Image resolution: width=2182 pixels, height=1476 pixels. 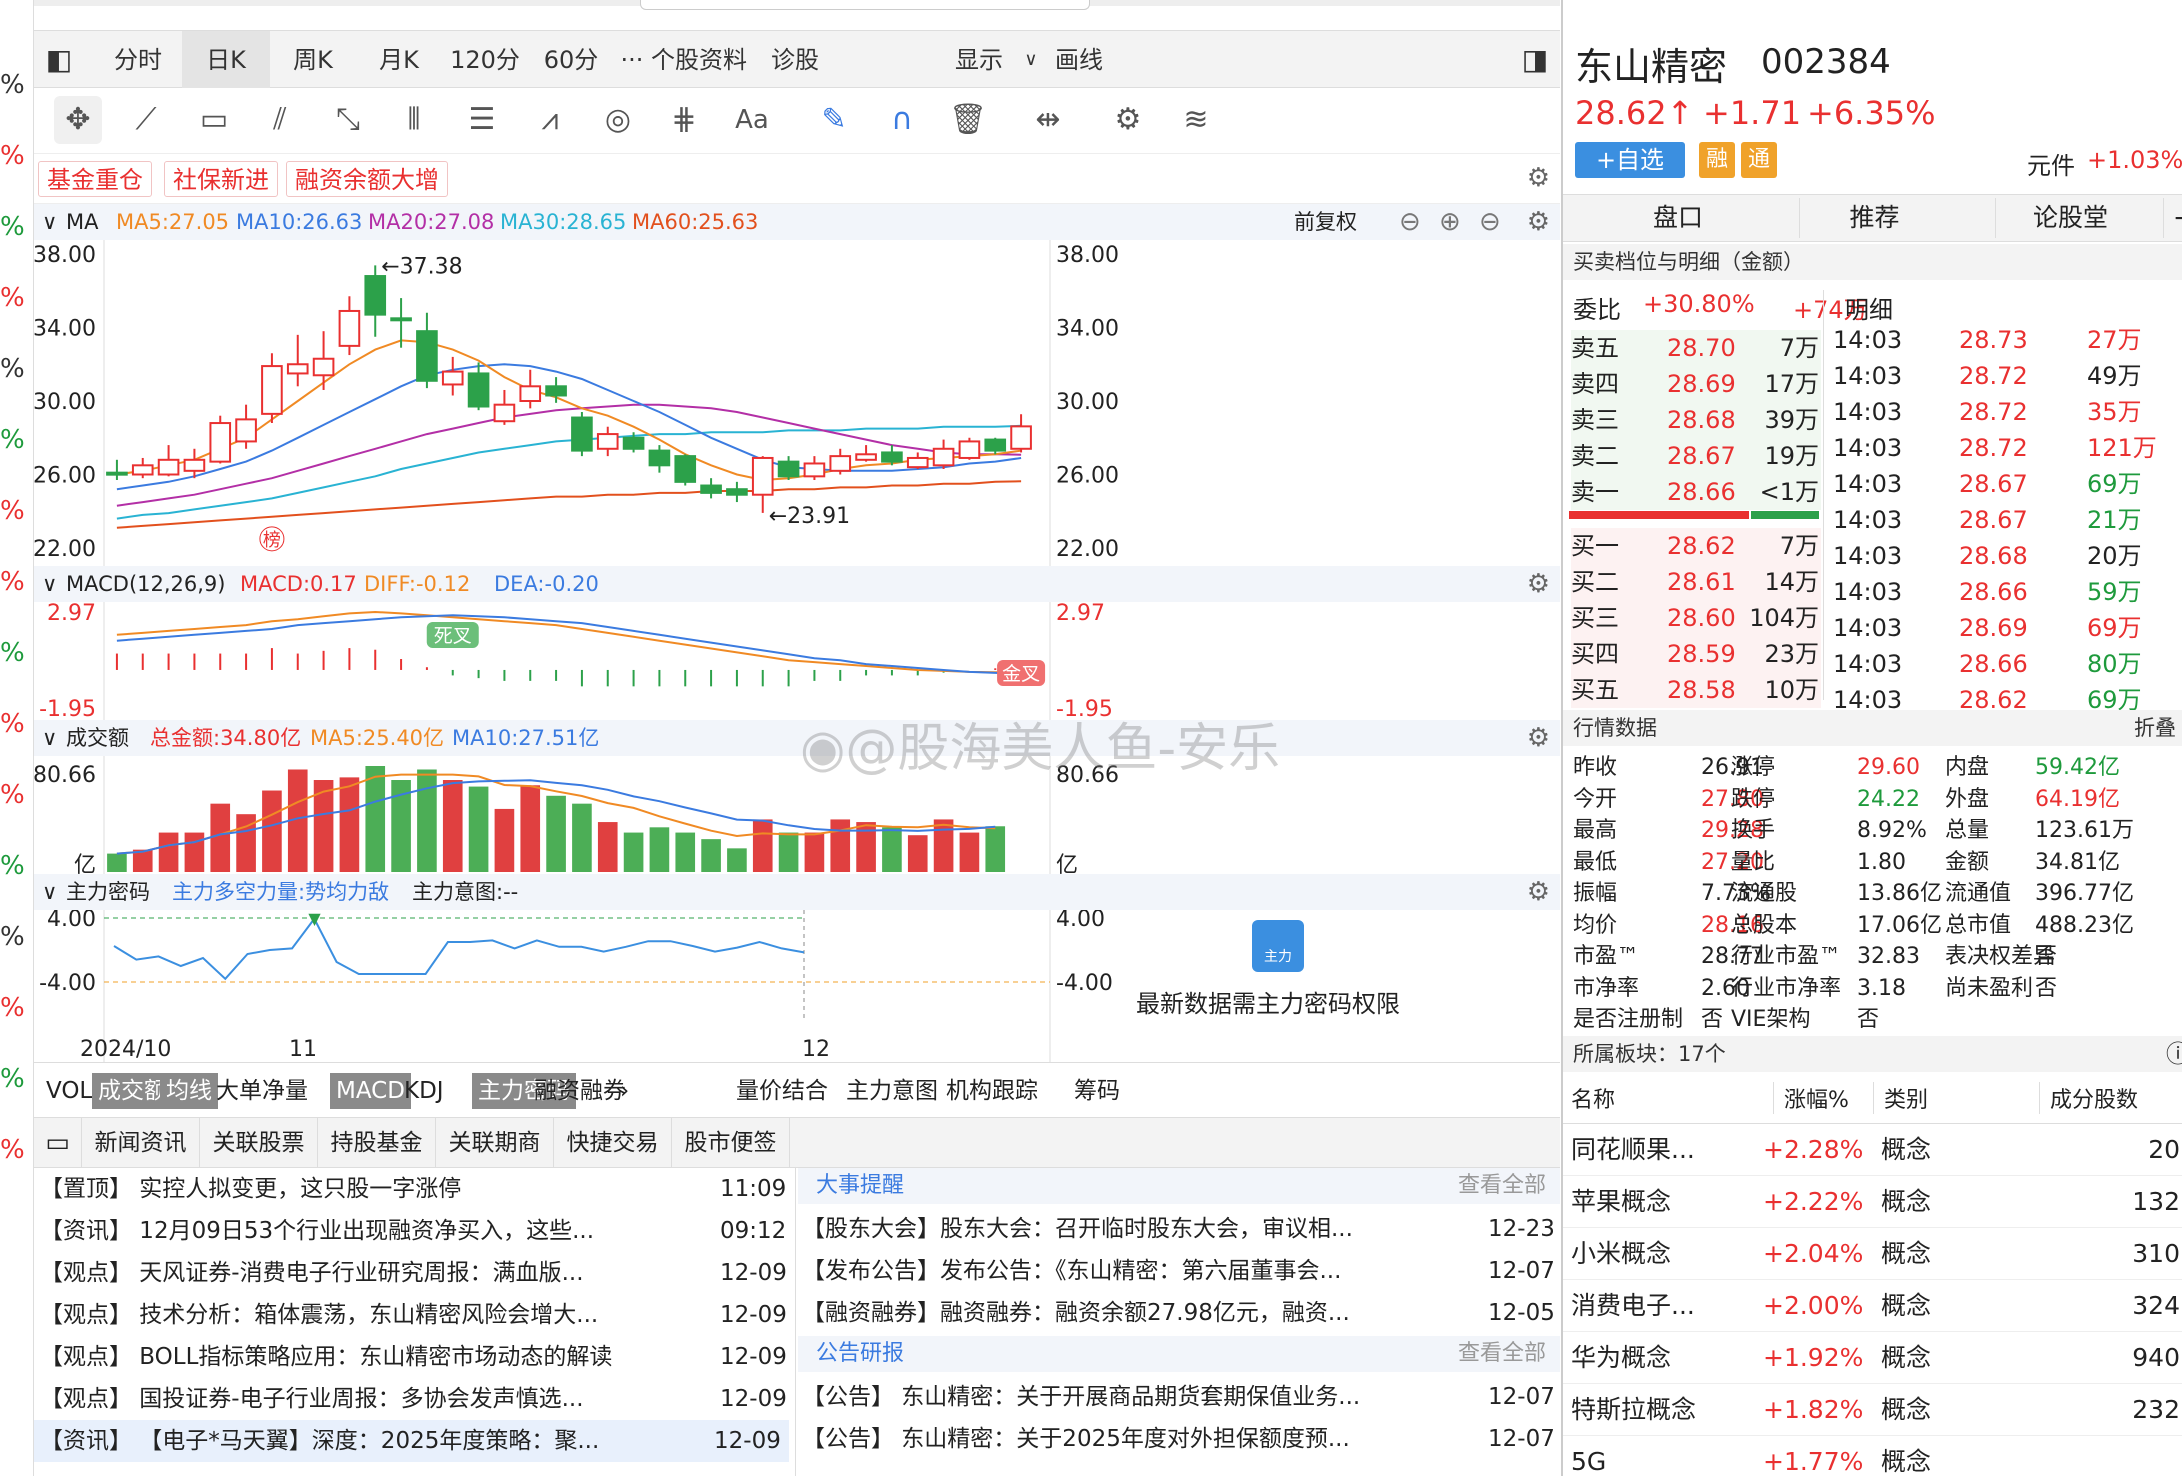 What do you see at coordinates (797, 661) in the screenshot?
I see `macd-chart: 2.97 2.97-1.95 -1.95死叉金叉` at bounding box center [797, 661].